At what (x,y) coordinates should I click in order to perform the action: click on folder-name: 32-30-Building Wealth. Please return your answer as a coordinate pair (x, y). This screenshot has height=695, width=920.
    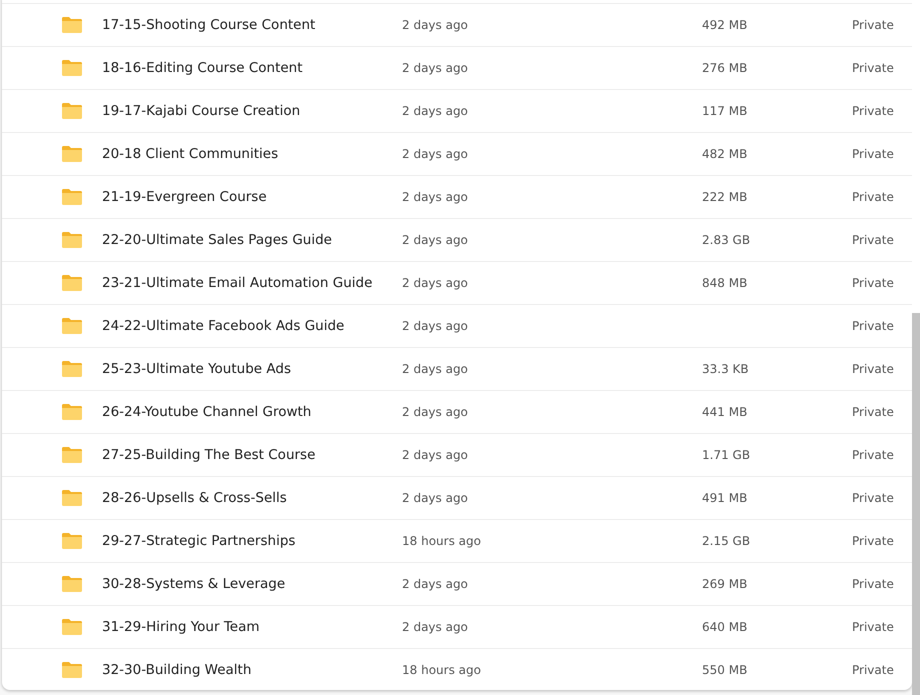
    Looking at the image, I should click on (177, 670).